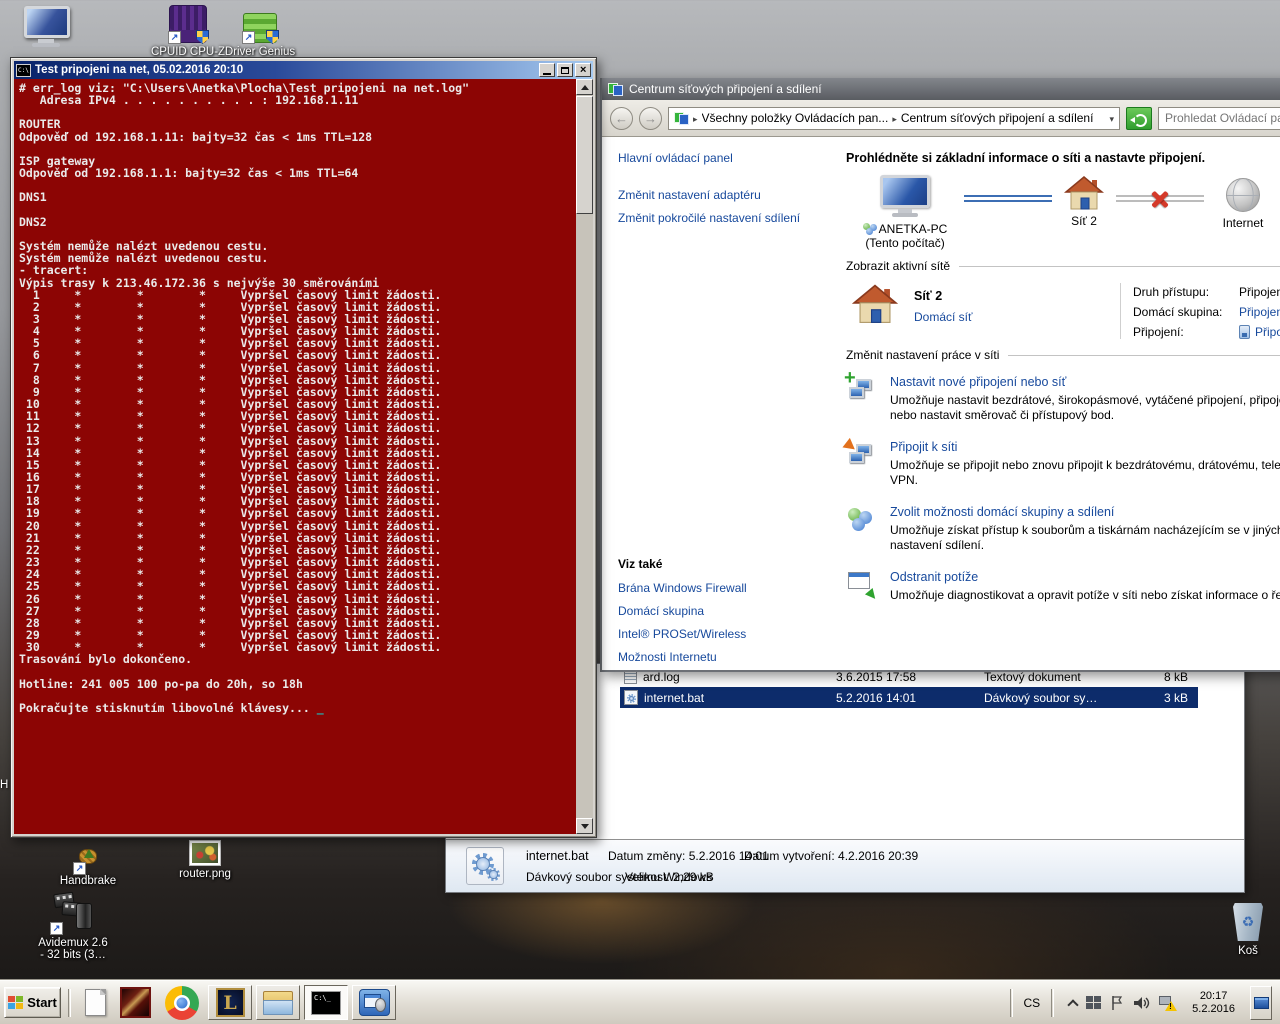 The image size is (1280, 1024). What do you see at coordinates (583, 70) in the screenshot?
I see `close-button` at bounding box center [583, 70].